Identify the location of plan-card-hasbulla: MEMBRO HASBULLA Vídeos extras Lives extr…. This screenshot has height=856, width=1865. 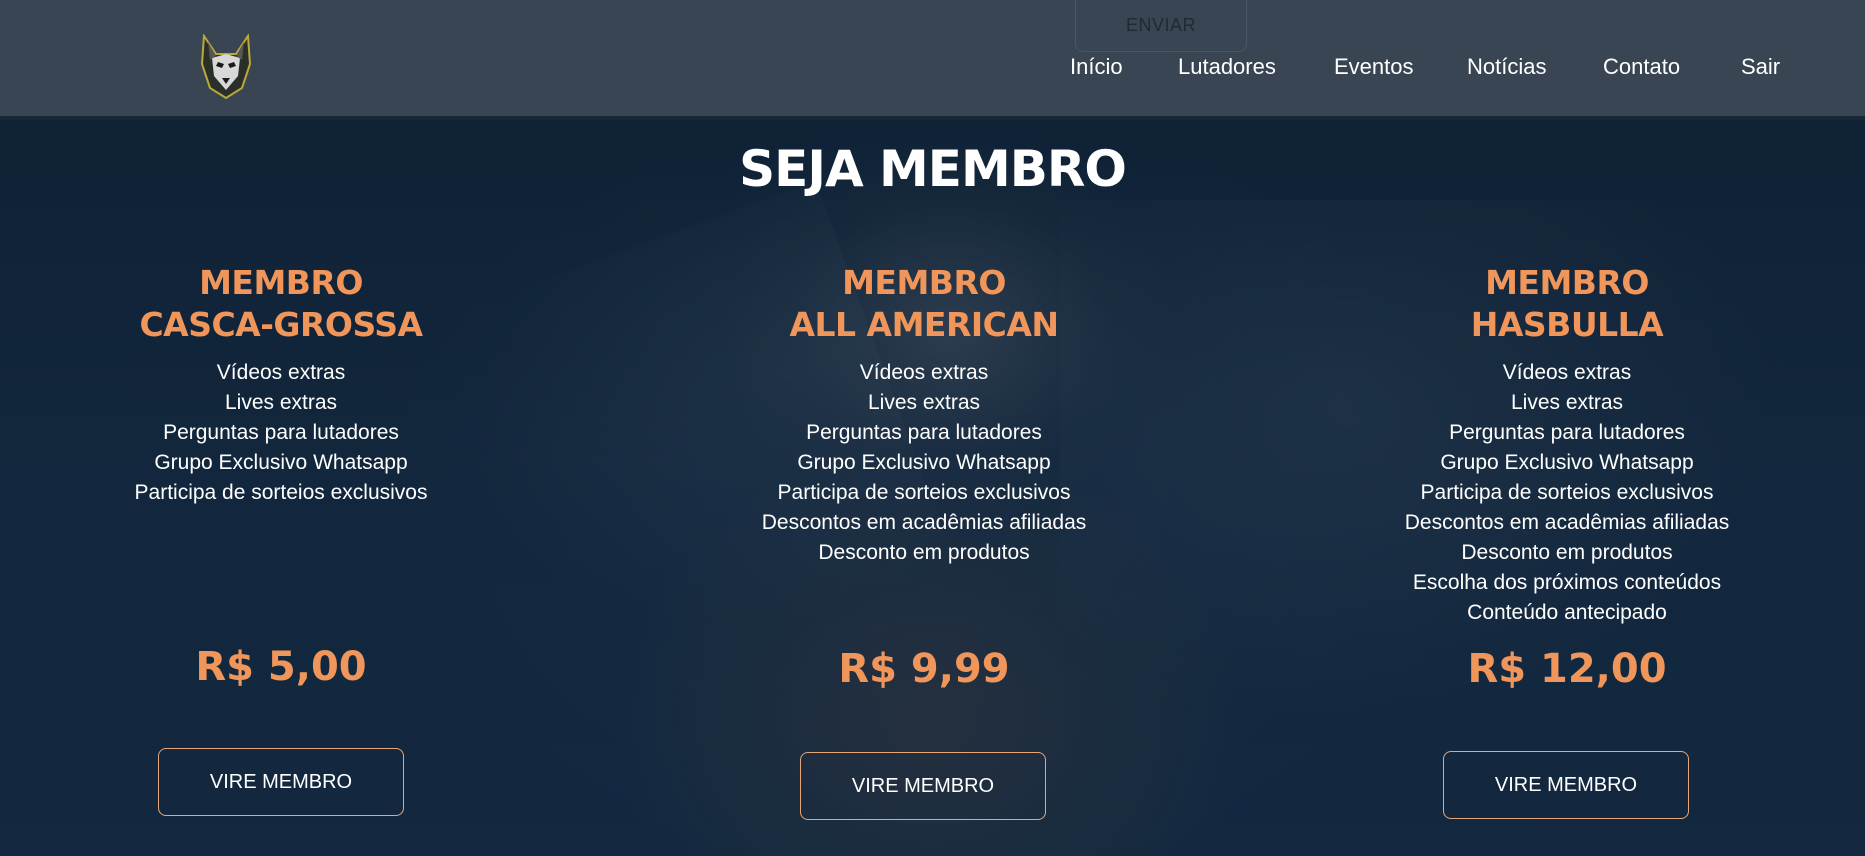
(1567, 445).